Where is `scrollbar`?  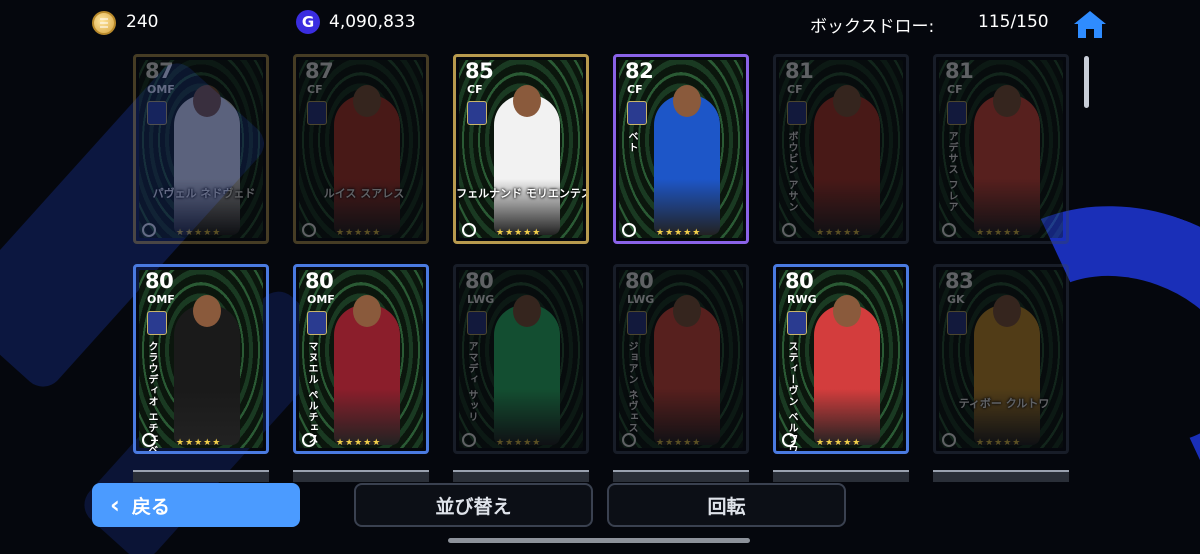
scrollbar is located at coordinates (1086, 82).